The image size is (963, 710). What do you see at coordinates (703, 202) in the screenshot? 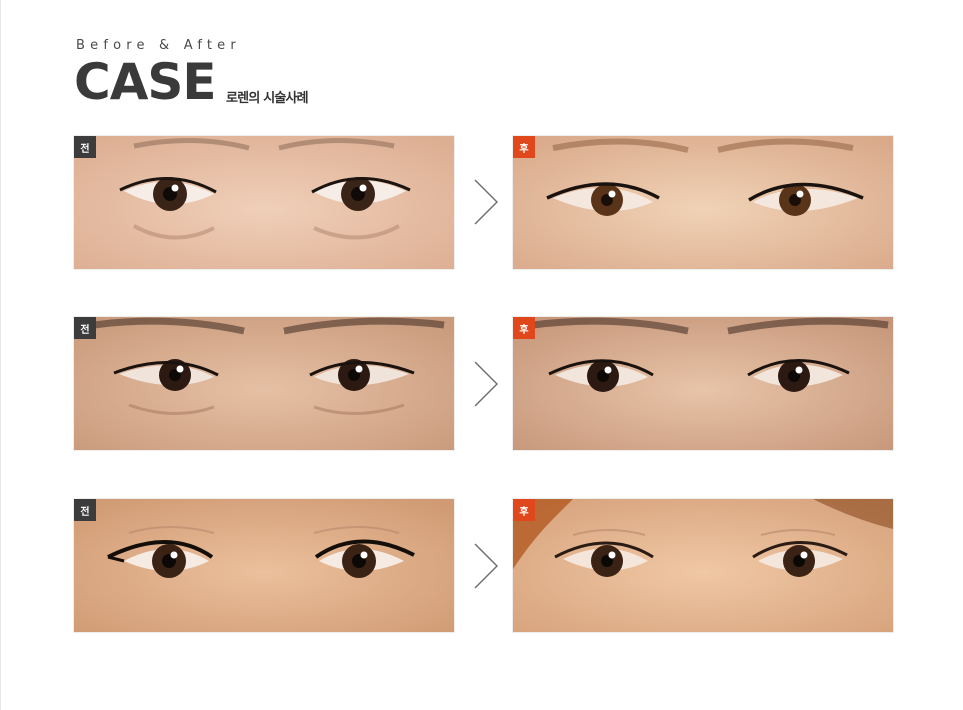
I see `case-1-after-photo: 후` at bounding box center [703, 202].